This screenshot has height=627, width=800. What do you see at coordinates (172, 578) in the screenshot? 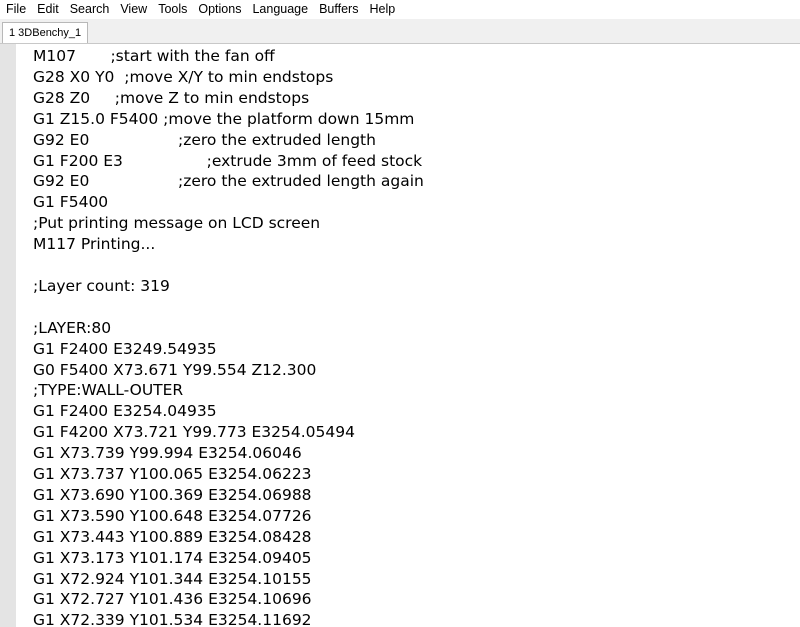
I see `code-line: G1 X72.924 Y101.344 E3254.10155` at bounding box center [172, 578].